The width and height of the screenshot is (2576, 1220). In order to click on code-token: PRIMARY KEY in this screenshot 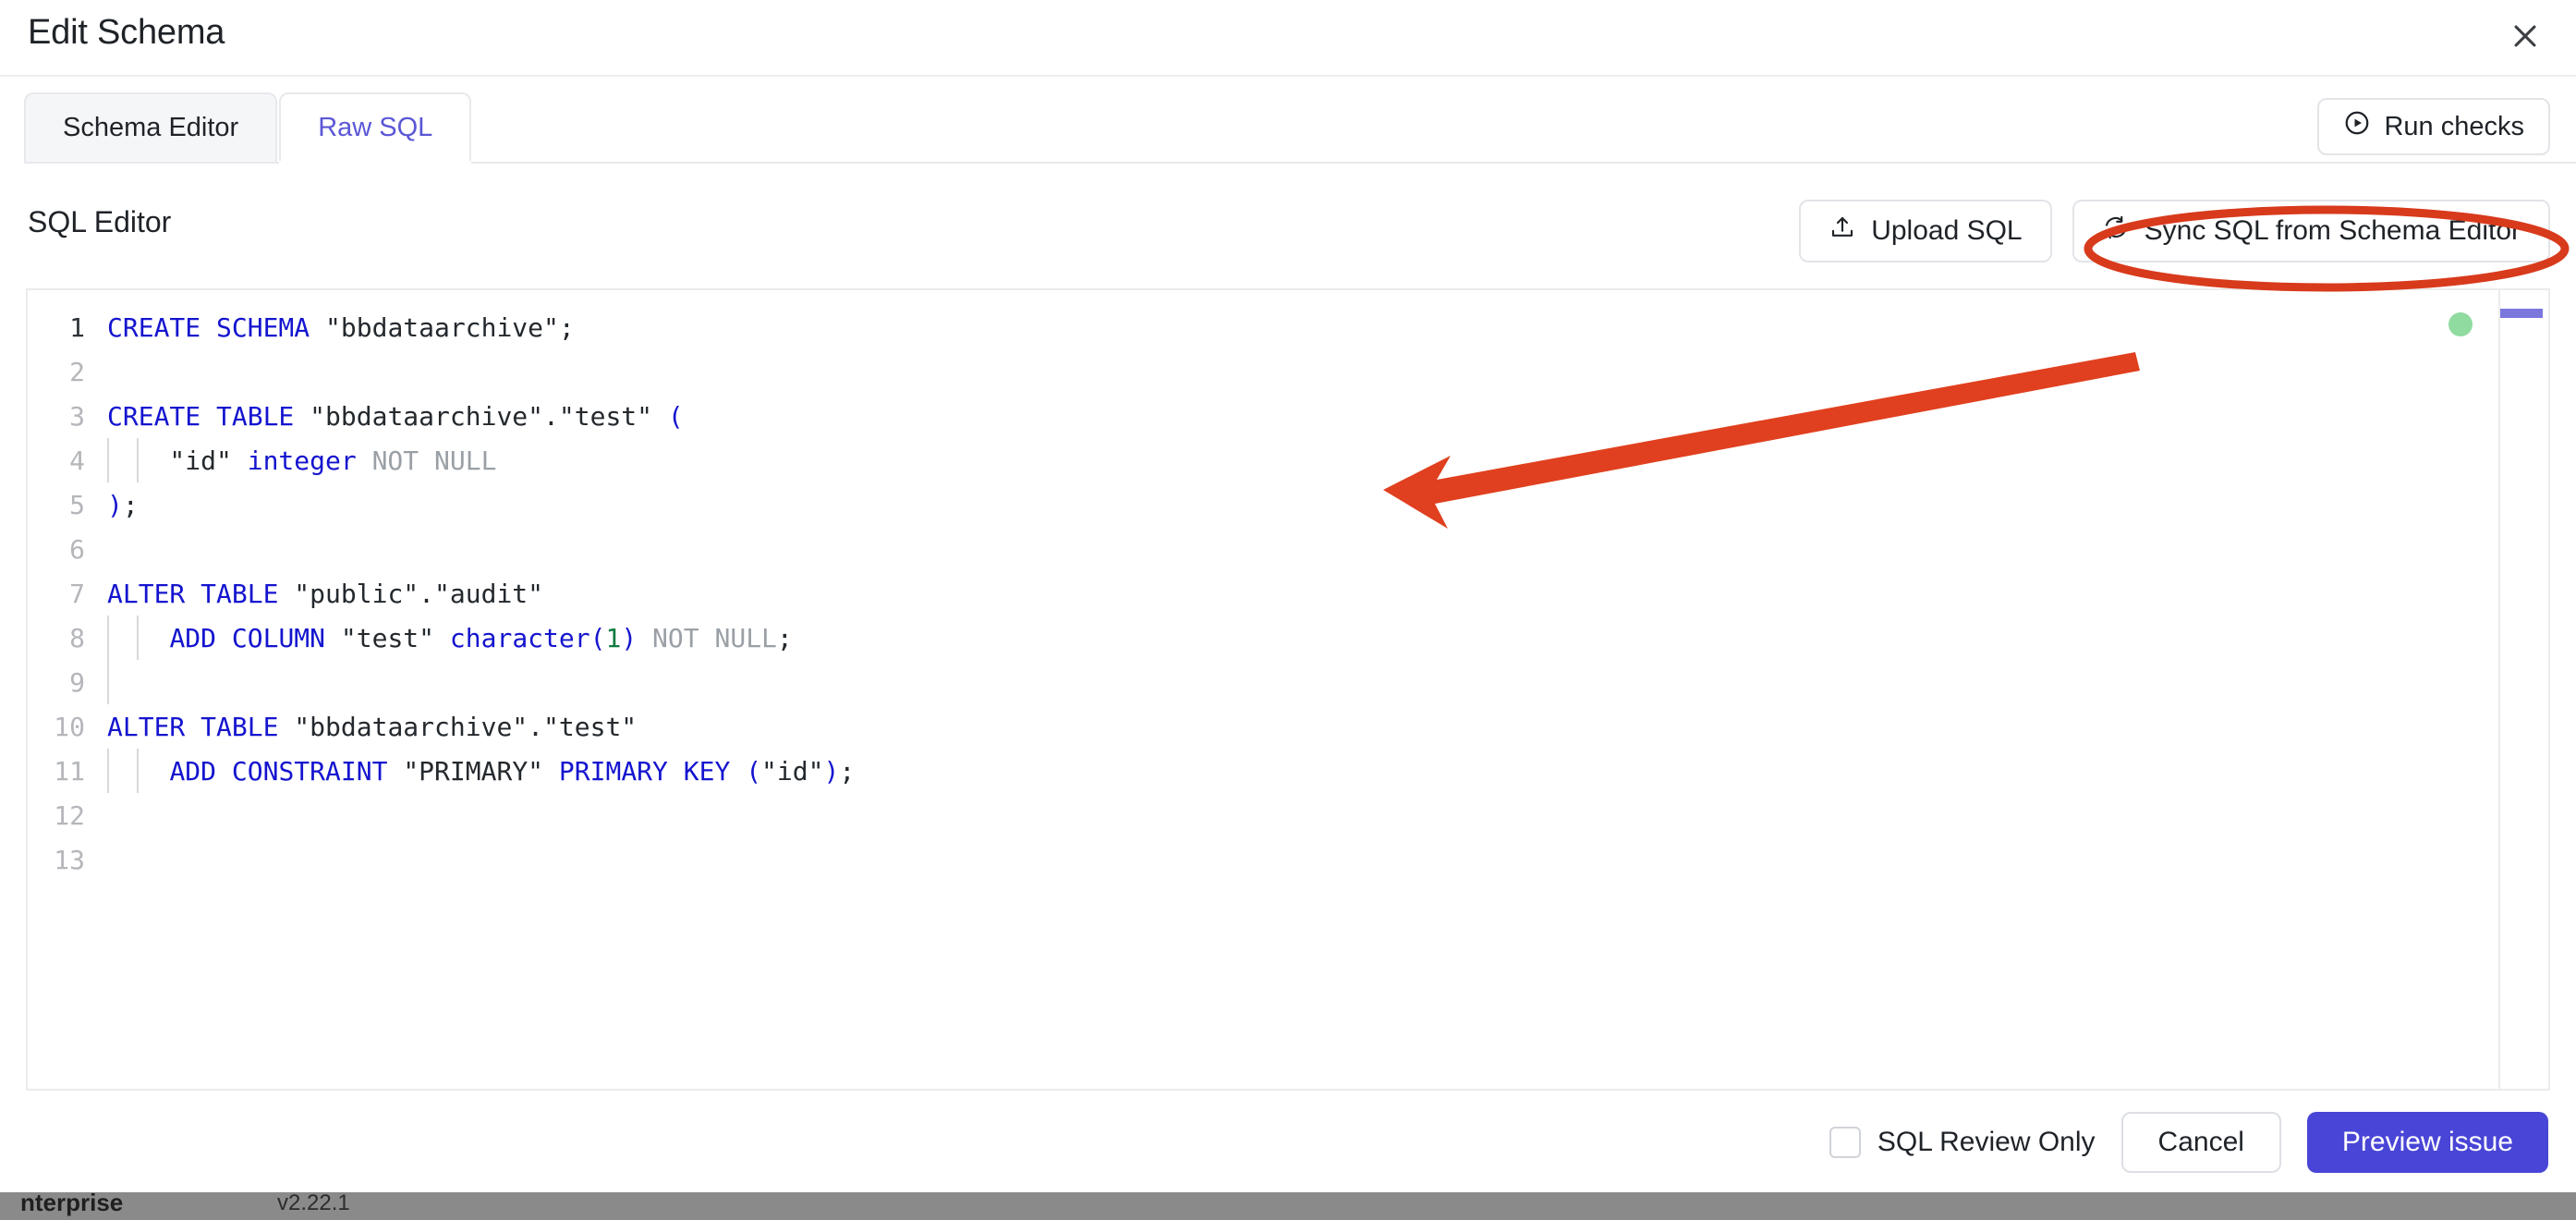, I will do `click(652, 771)`.